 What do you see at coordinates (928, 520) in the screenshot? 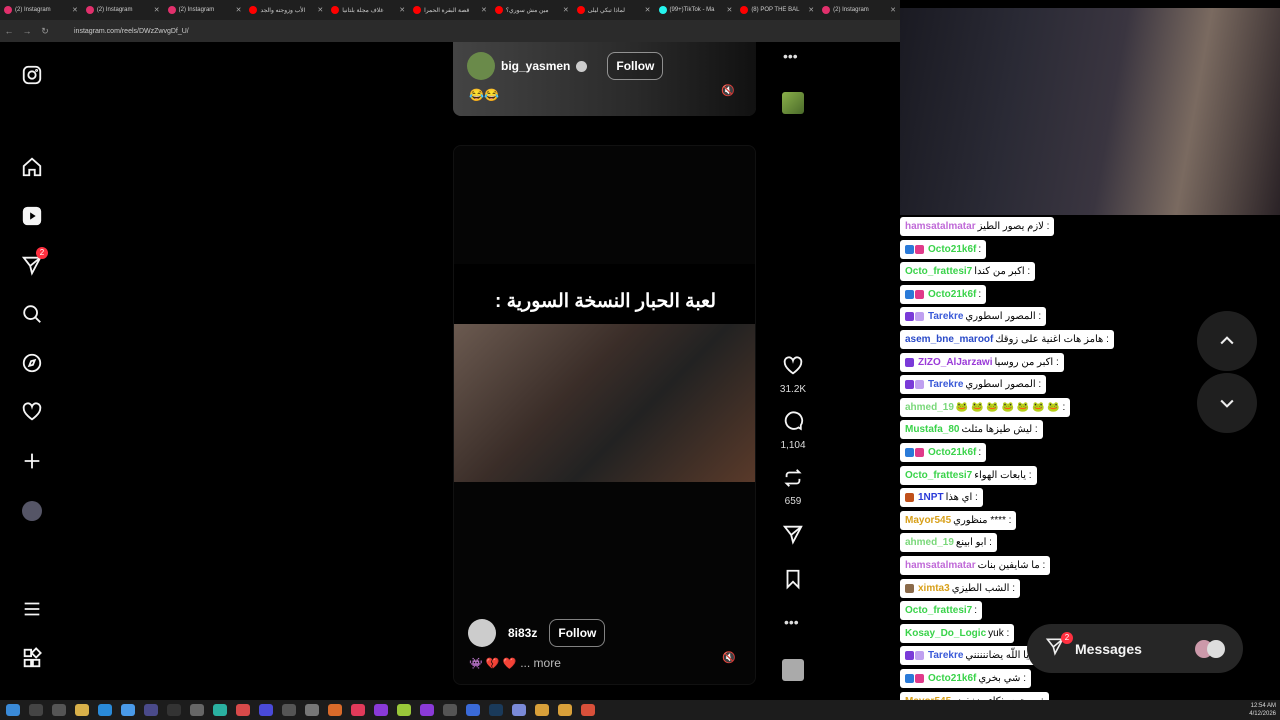
I see `chat-username: Mayor545` at bounding box center [928, 520].